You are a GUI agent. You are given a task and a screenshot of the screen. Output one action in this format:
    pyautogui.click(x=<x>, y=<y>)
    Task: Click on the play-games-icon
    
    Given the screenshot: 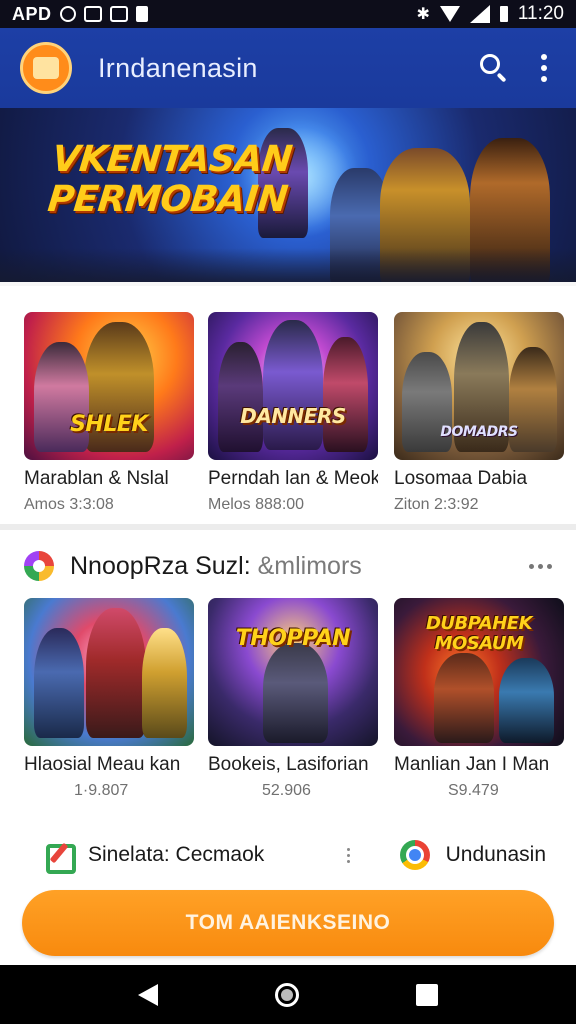 What is the action you would take?
    pyautogui.click(x=60, y=857)
    